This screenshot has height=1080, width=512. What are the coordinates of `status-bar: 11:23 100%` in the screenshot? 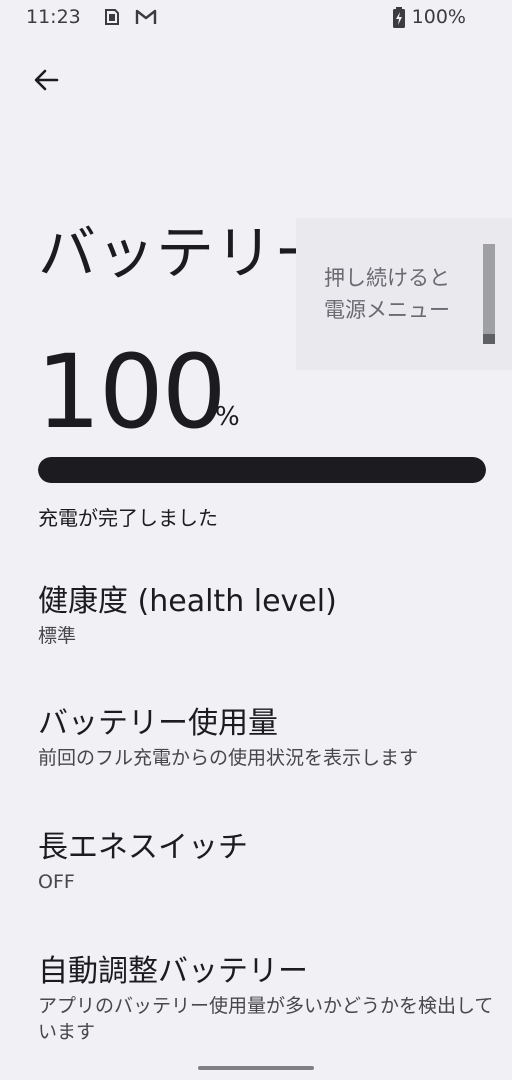 It's located at (256, 18).